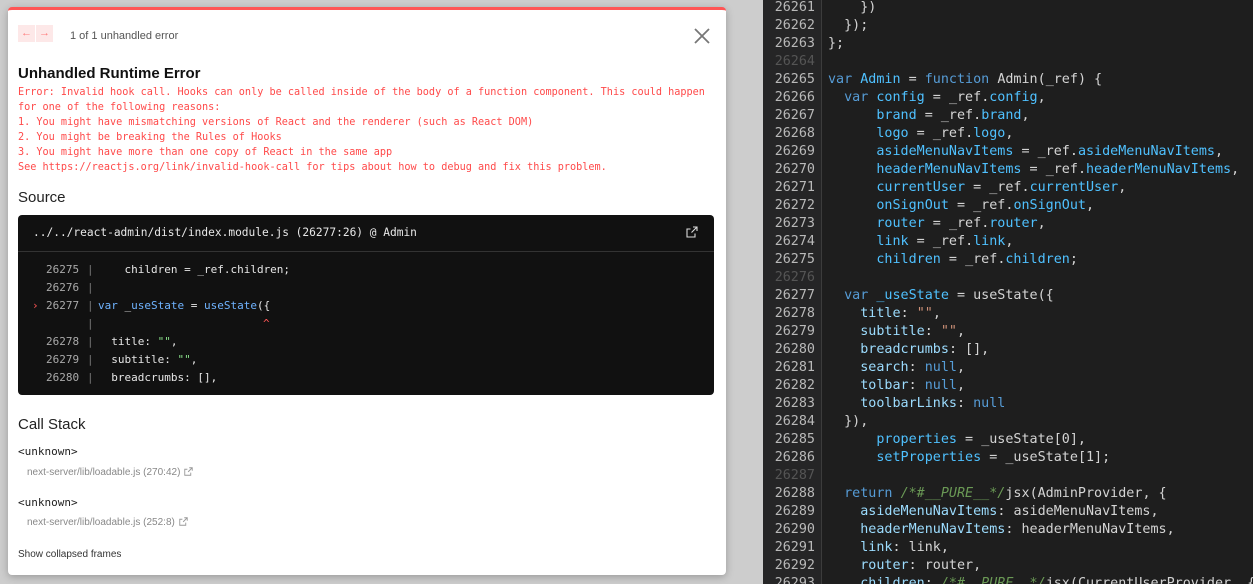 The image size is (1253, 584). What do you see at coordinates (945, 241) in the screenshot?
I see `line-code: link = _ref.link,` at bounding box center [945, 241].